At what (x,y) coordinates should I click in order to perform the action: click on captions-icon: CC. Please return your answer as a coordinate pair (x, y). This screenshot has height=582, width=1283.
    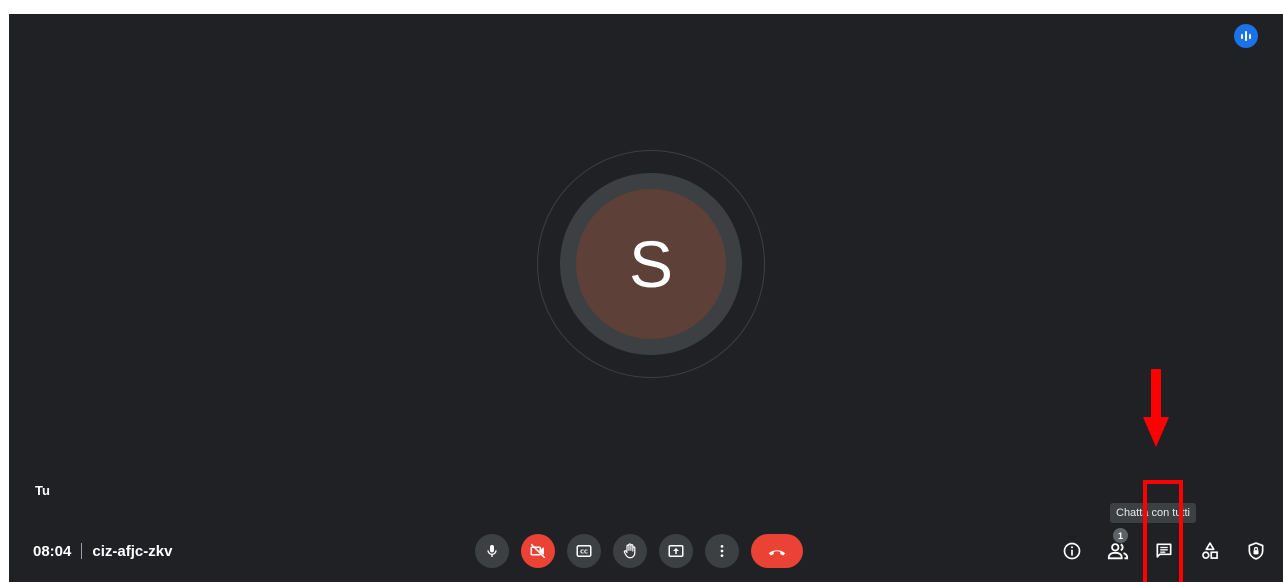
    Looking at the image, I should click on (584, 551).